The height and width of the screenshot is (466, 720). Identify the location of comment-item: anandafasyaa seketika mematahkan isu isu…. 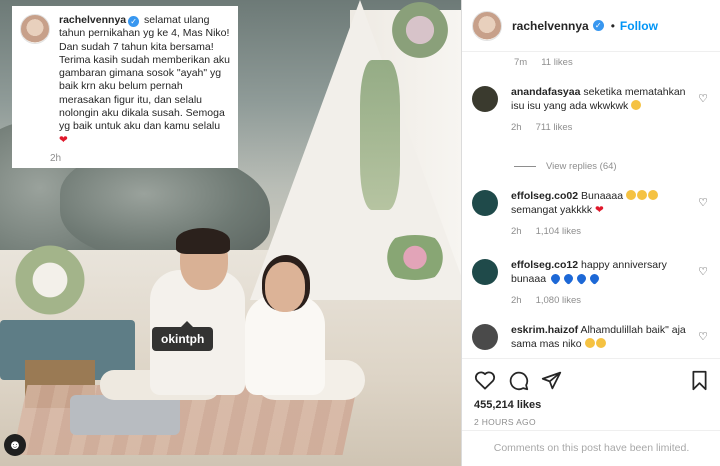
(592, 110).